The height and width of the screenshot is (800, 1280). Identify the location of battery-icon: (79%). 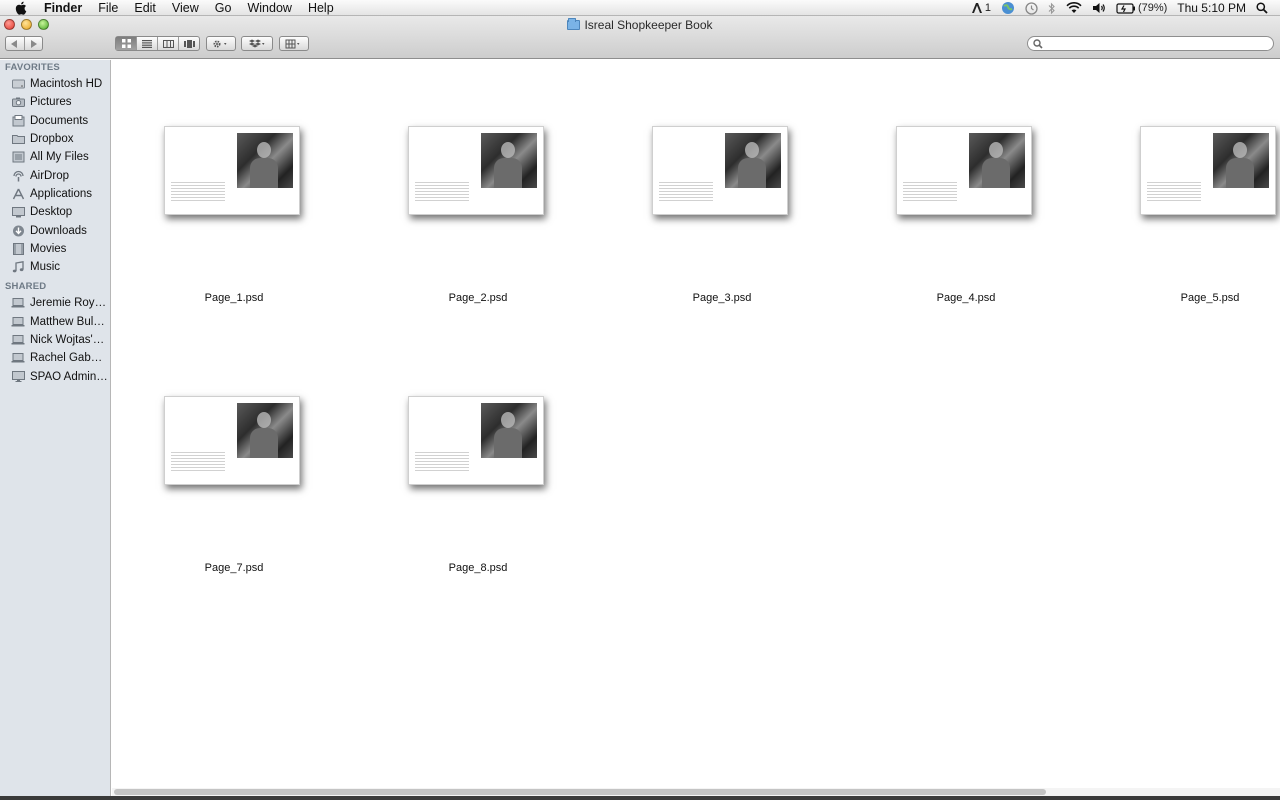
(1141, 8).